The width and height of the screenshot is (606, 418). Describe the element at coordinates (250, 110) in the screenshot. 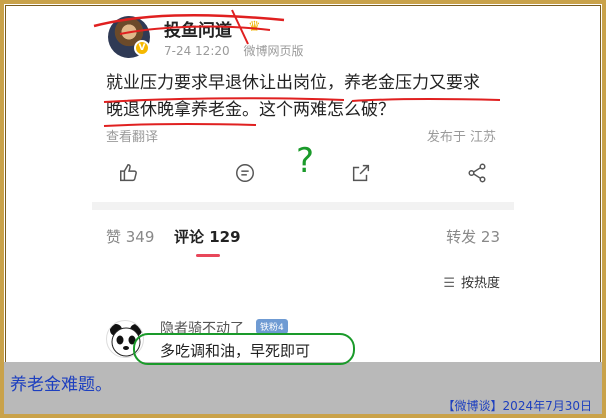

I see `post-text-line2: 晚退休晚拿养老金。这个两难怎么破？` at that location.